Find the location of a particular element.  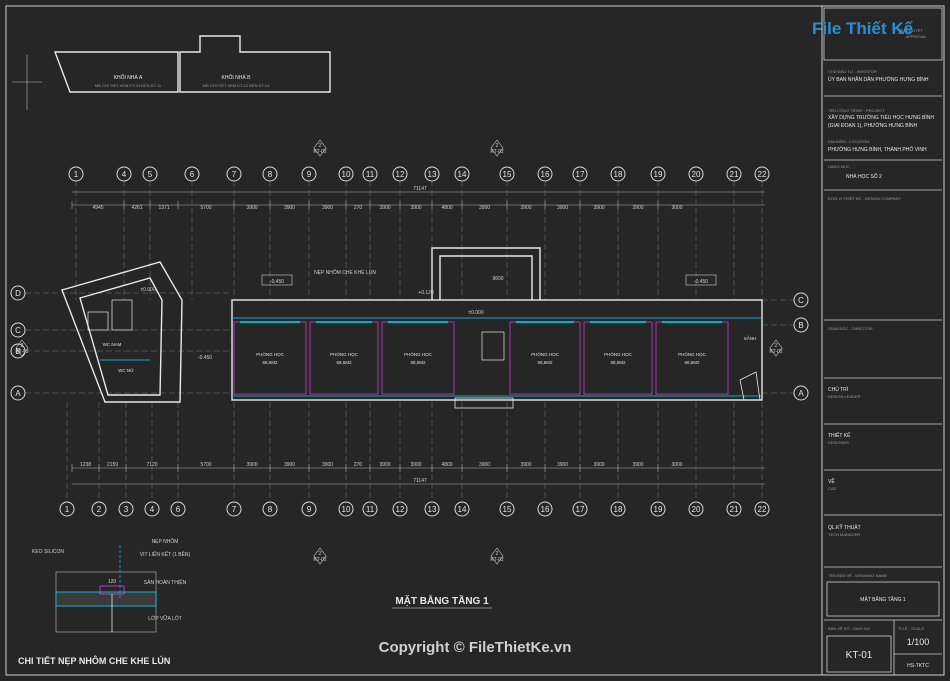

svg-text: 21 is located at coordinates (734, 174).